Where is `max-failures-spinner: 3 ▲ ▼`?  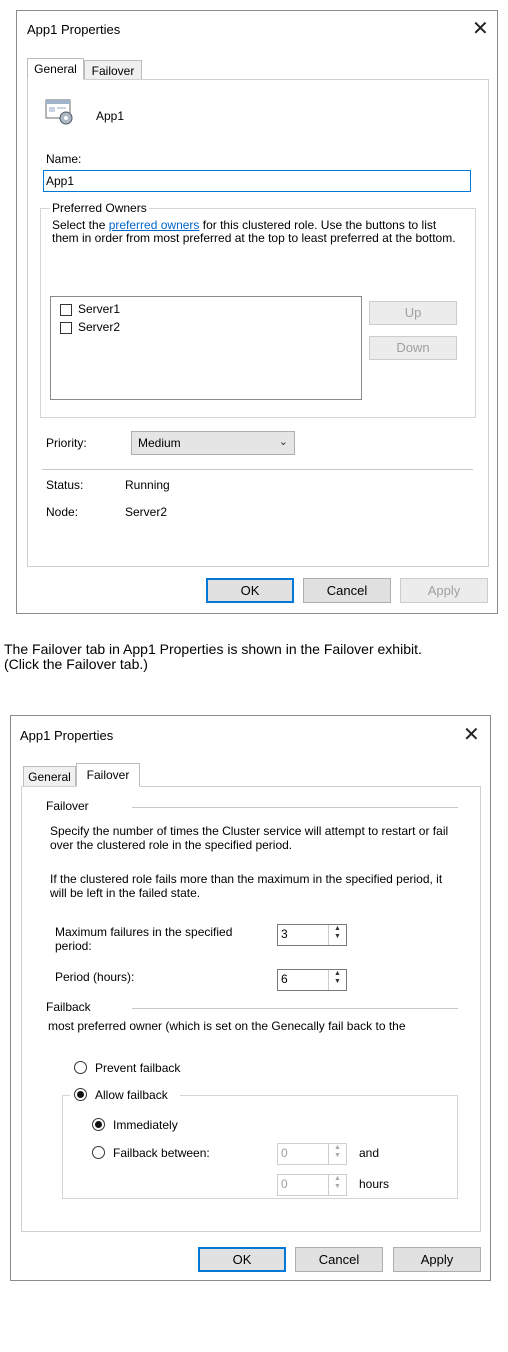
max-failures-spinner: 3 ▲ ▼ is located at coordinates (312, 935).